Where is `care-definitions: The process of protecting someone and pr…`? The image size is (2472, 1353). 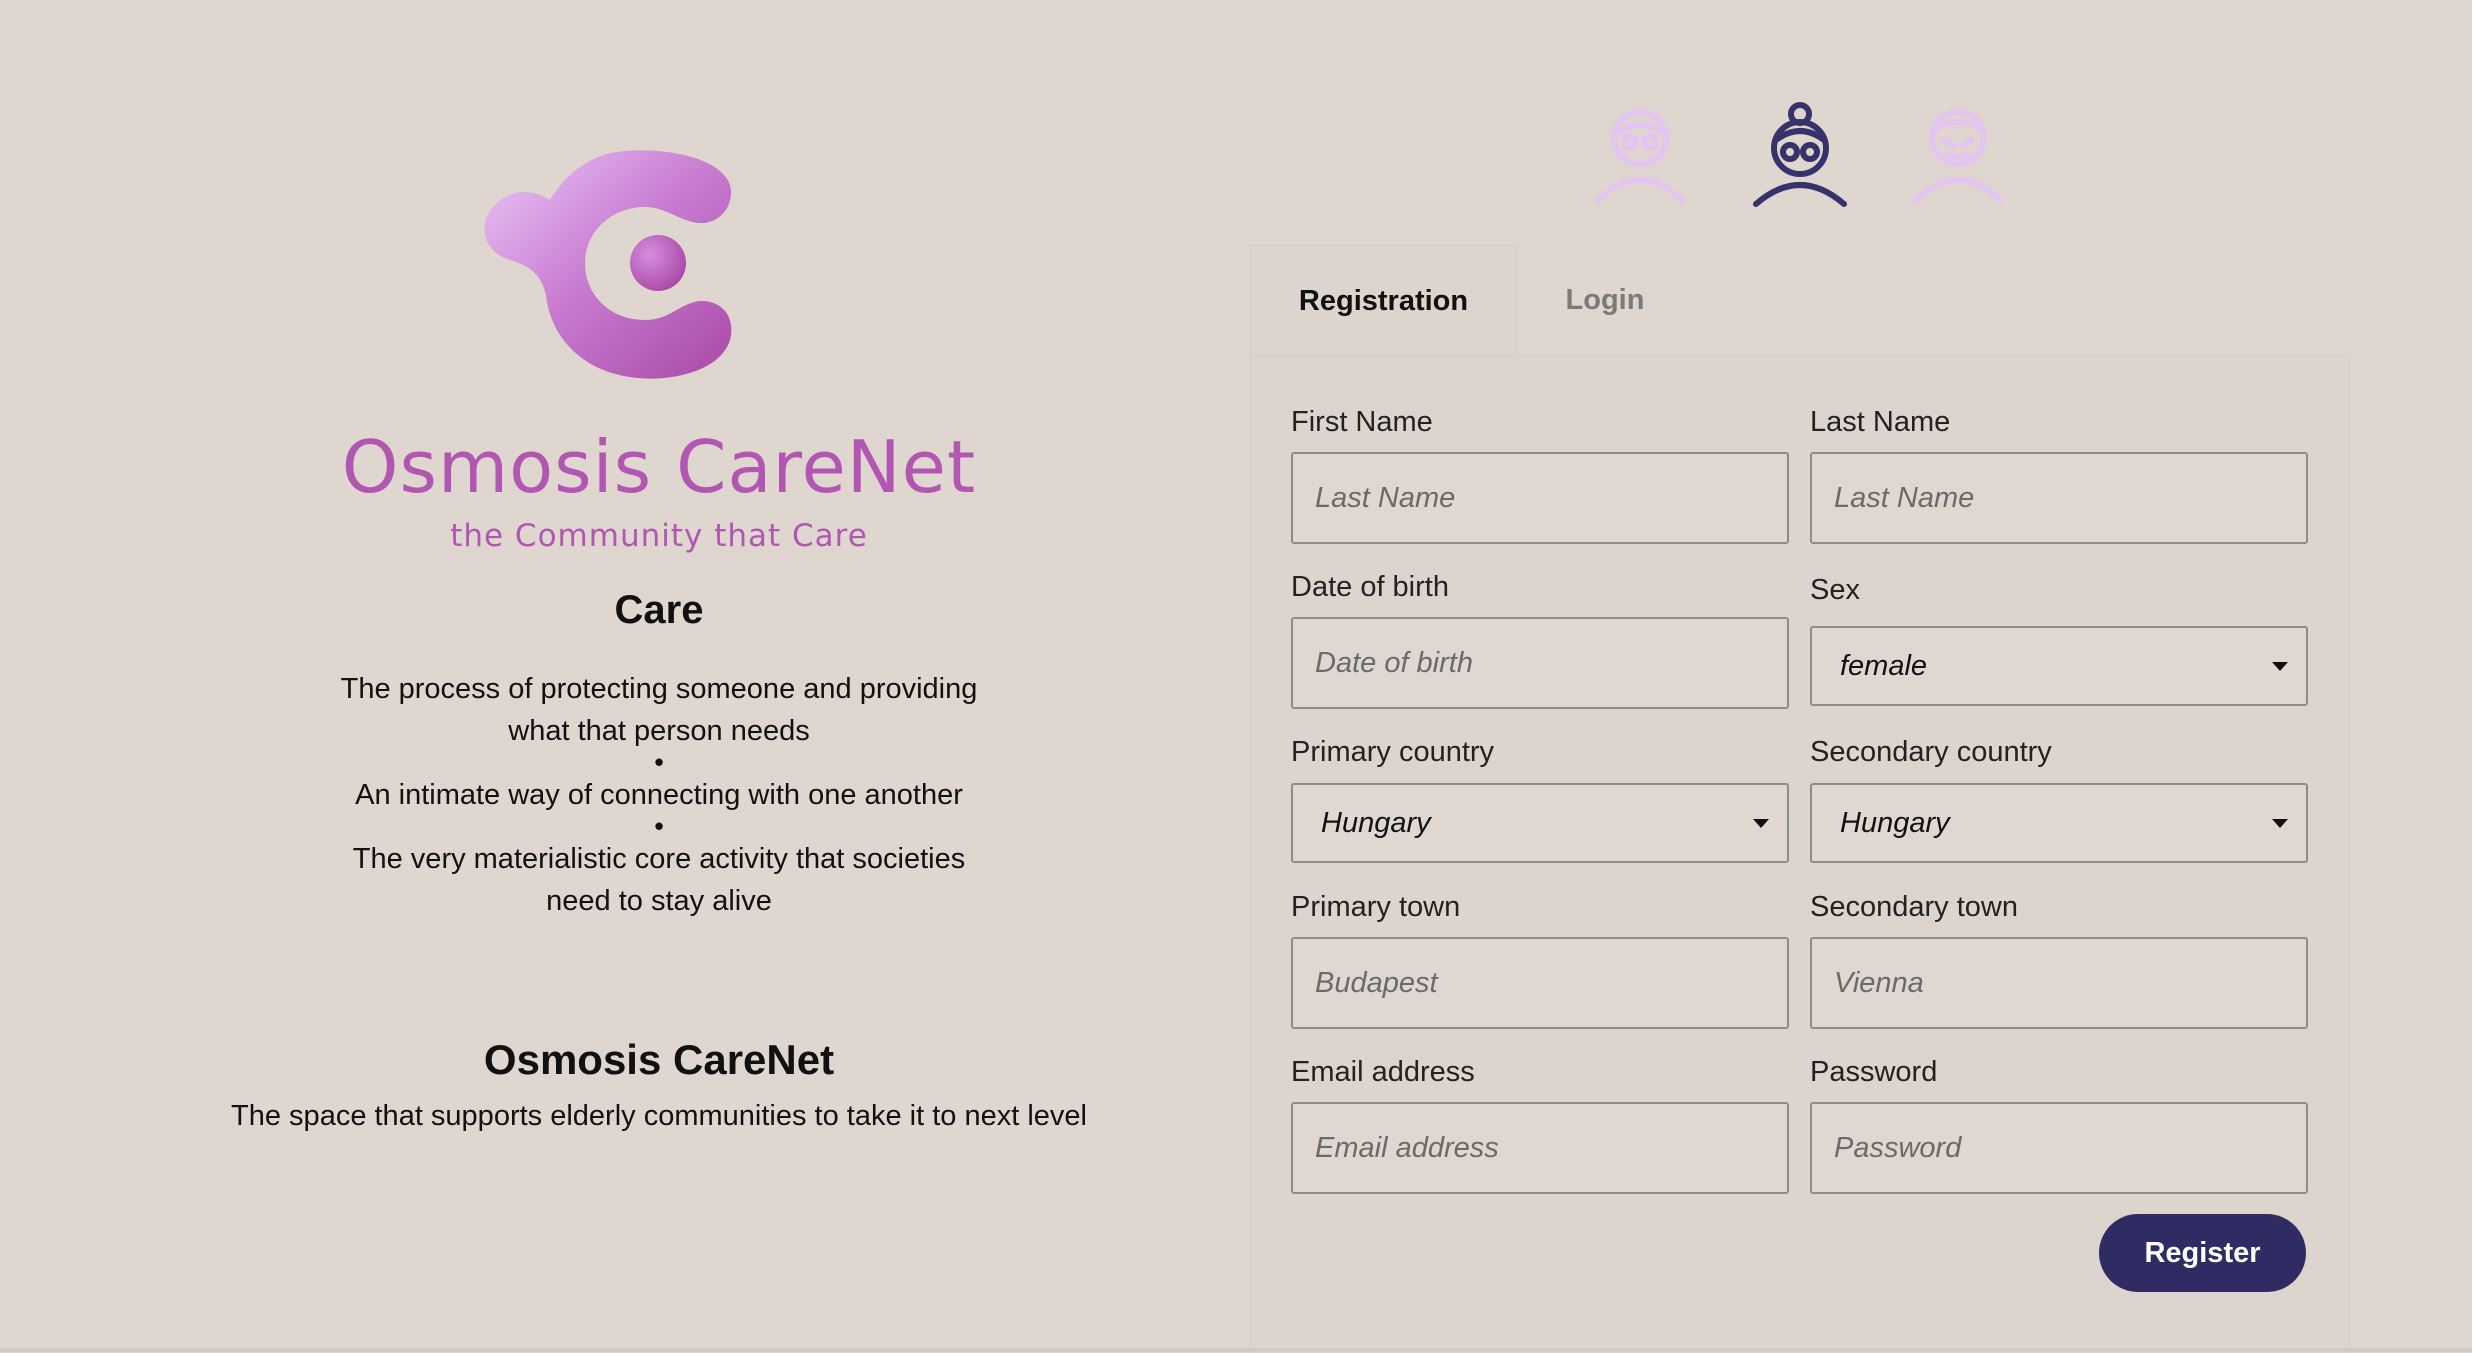
care-definitions: The process of protecting someone and pr… is located at coordinates (659, 795).